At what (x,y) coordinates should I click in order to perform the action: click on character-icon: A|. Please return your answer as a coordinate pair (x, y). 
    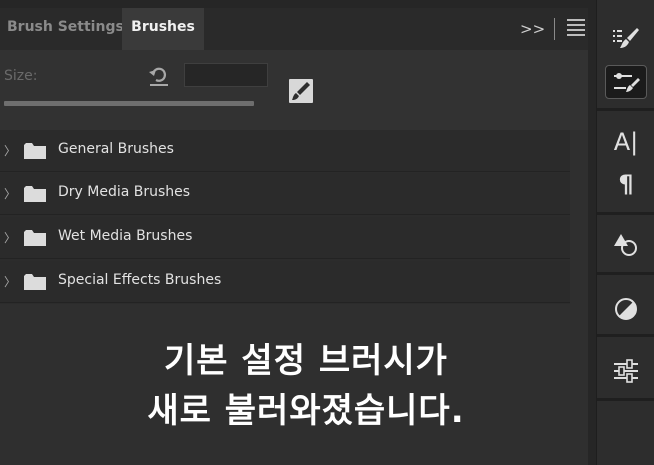
    Looking at the image, I should click on (626, 143).